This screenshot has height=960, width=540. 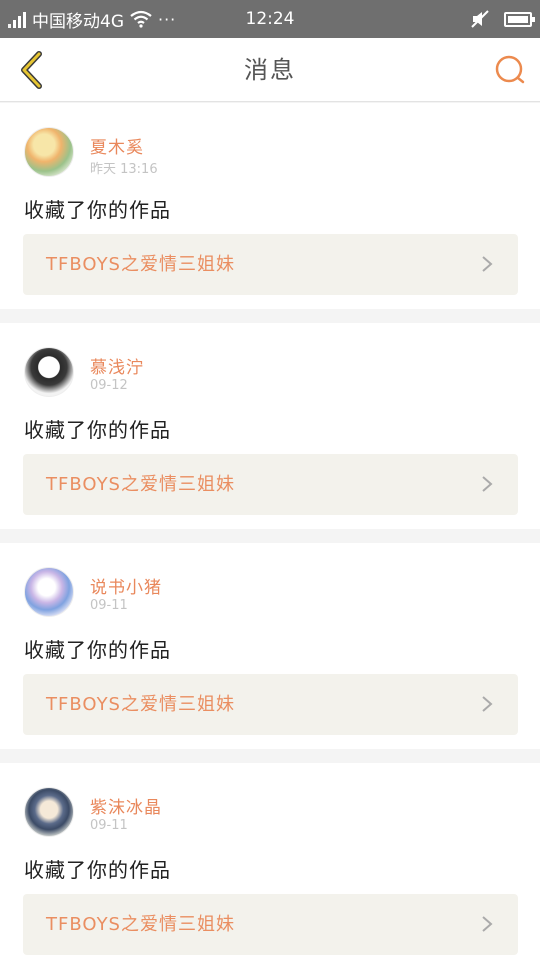 What do you see at coordinates (109, 385) in the screenshot?
I see `message-time: 09-12` at bounding box center [109, 385].